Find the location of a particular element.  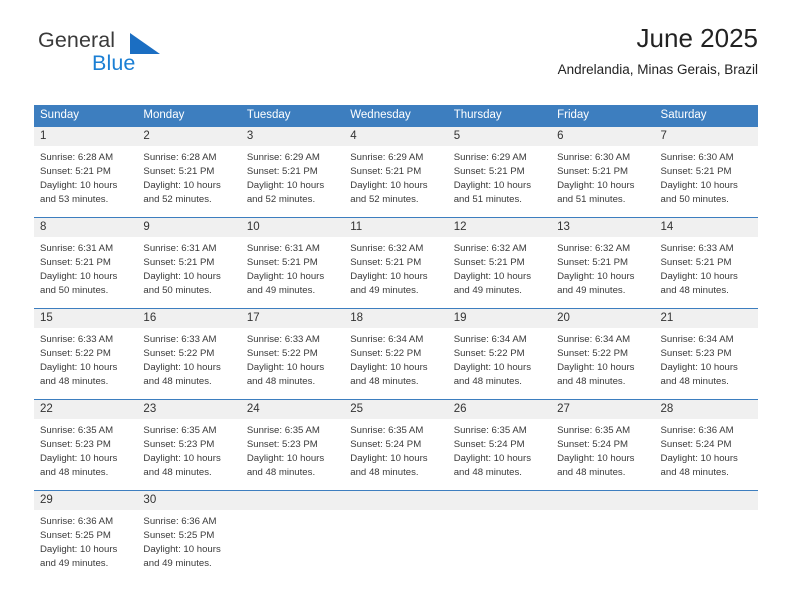

weekday-header-sunday: Sunday is located at coordinates (86, 116).